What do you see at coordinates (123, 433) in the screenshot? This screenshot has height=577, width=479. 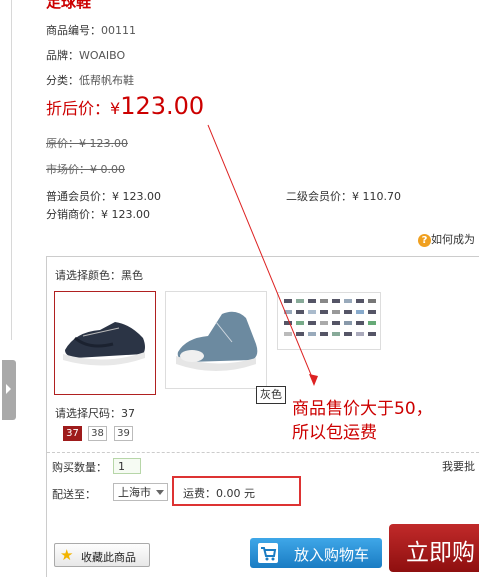 I see `size-option-39: 39` at bounding box center [123, 433].